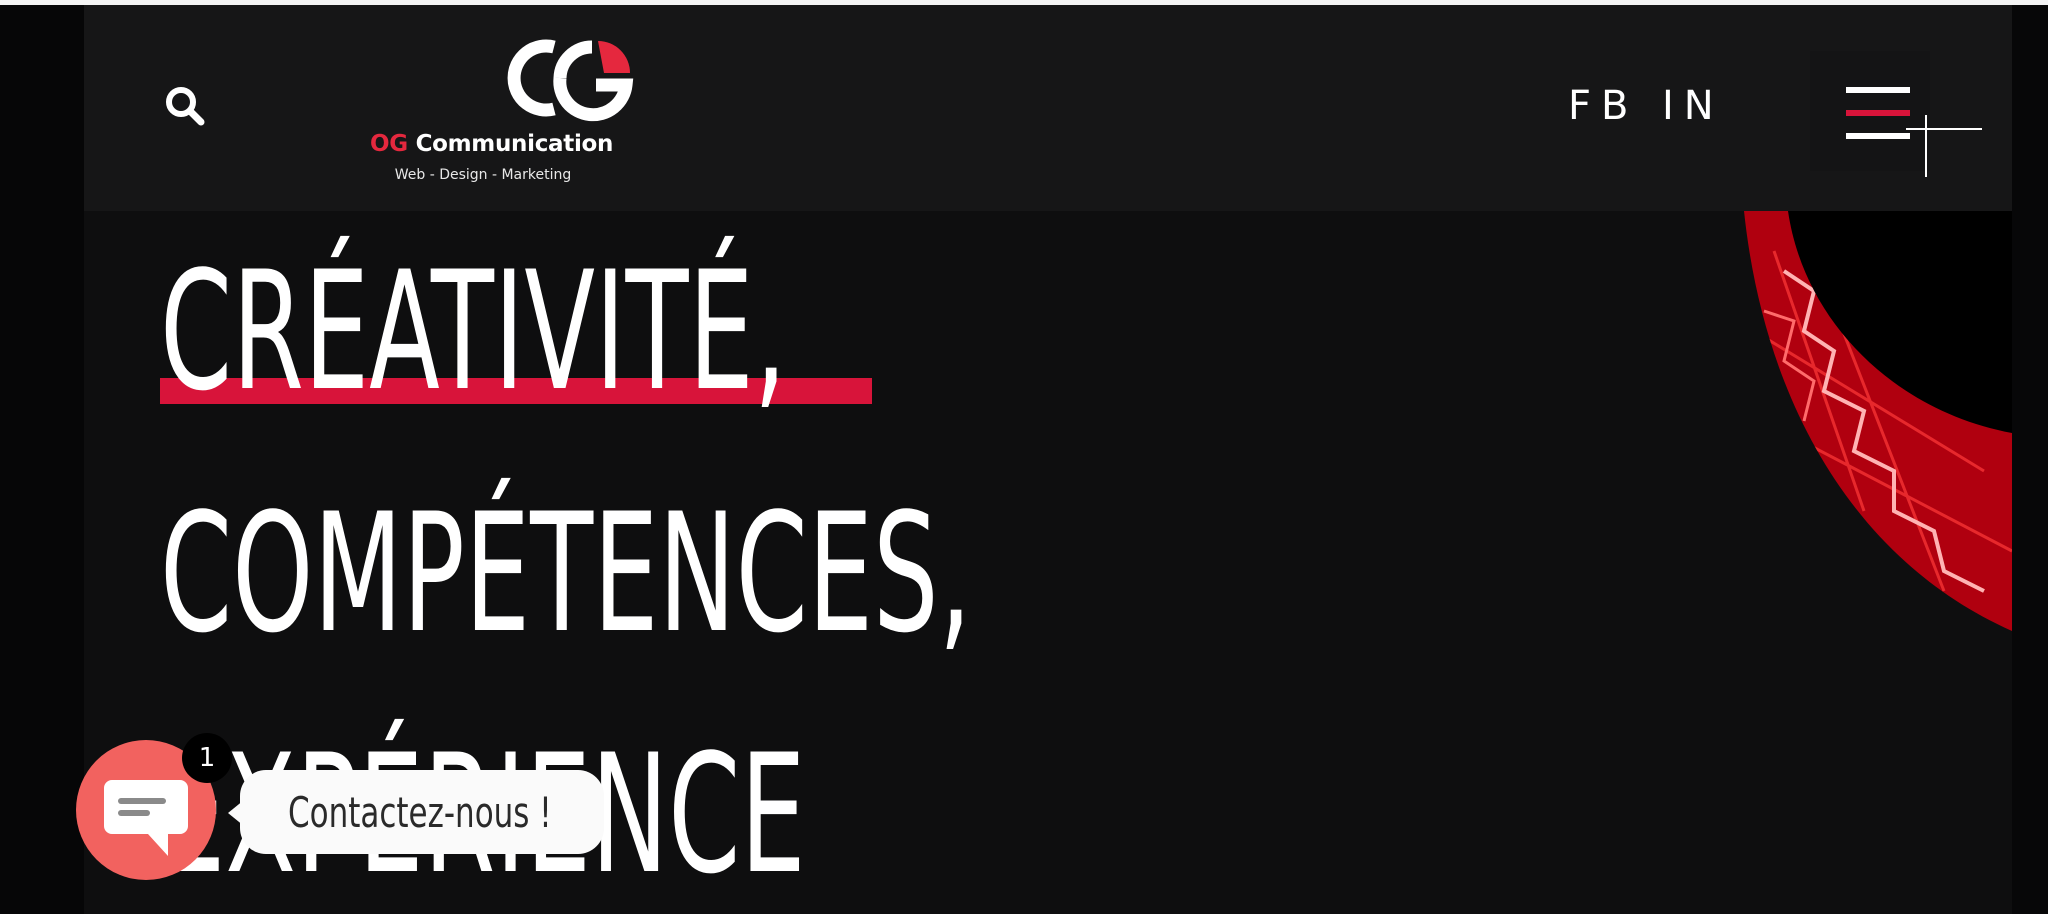 The height and width of the screenshot is (914, 2048). I want to click on search-button, so click(186, 107).